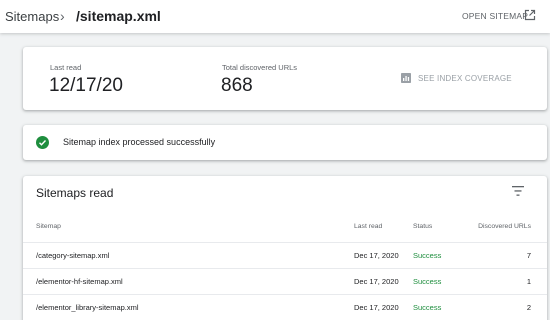  What do you see at coordinates (87, 307) in the screenshot?
I see `row-sitemap: /elementor_library-sitemap.xml` at bounding box center [87, 307].